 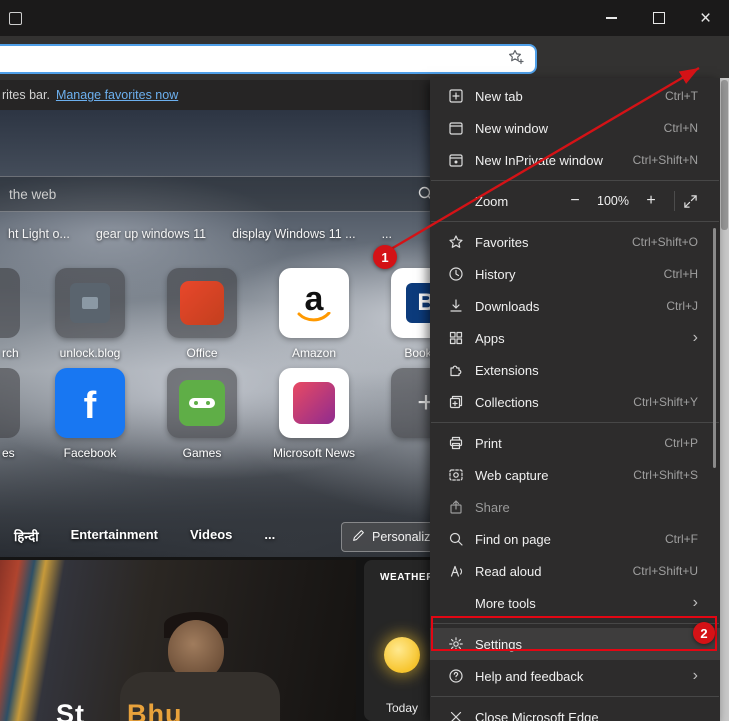 I want to click on zoom-in-button: +, so click(x=651, y=201).